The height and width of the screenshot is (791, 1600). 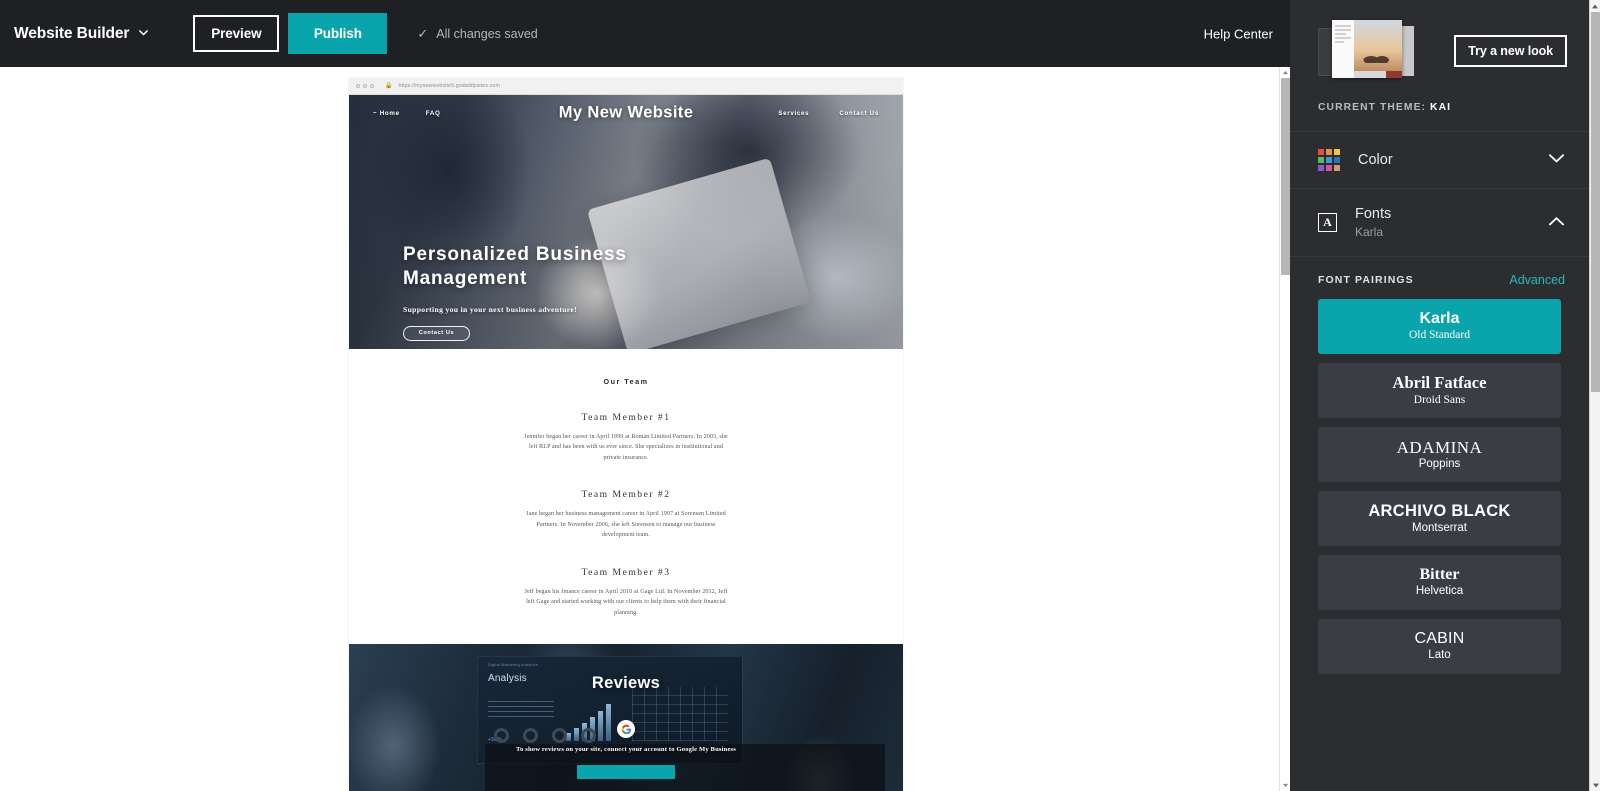 I want to click on hero-contact-us-button: Contact Us, so click(x=436, y=333).